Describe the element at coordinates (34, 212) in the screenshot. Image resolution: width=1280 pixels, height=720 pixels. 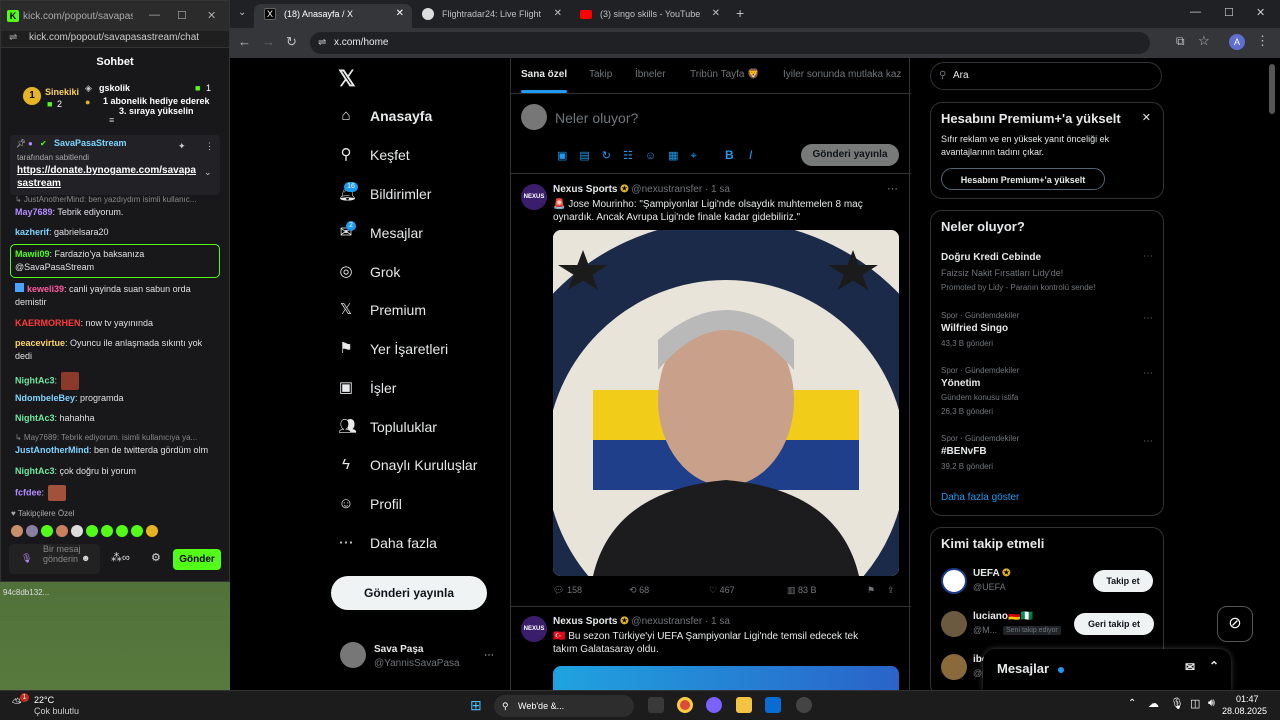
I see `chat-username: May7689` at that location.